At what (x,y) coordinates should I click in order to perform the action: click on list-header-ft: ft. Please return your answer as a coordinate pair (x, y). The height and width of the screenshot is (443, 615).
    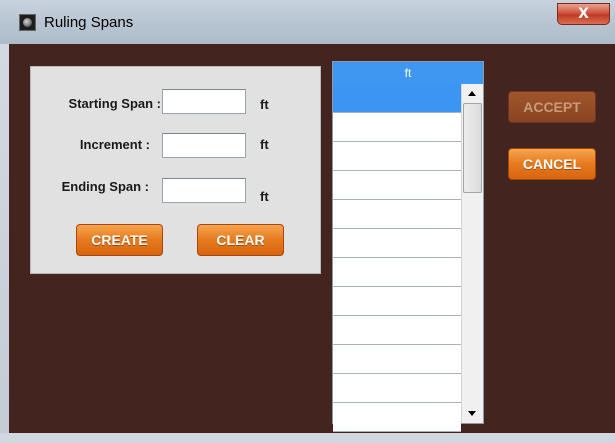
    Looking at the image, I should click on (408, 73).